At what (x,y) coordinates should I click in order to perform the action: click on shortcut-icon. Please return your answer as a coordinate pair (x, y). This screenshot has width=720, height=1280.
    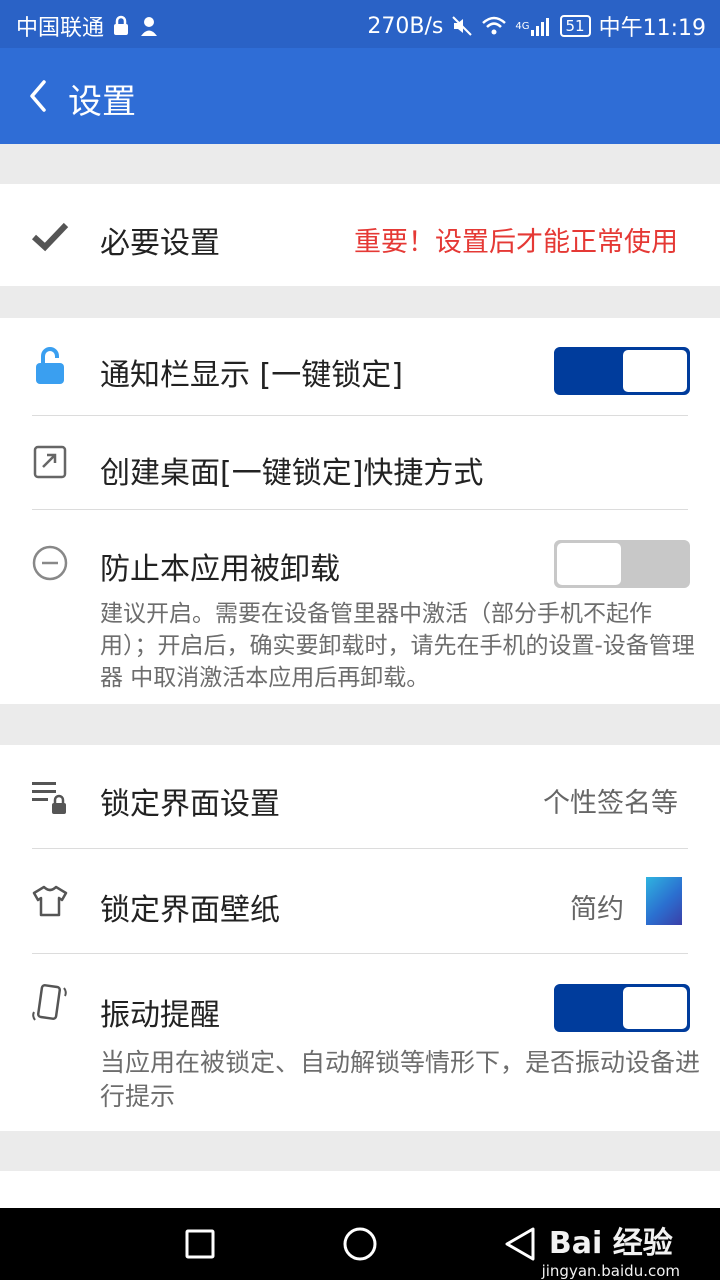
    Looking at the image, I should click on (50, 462).